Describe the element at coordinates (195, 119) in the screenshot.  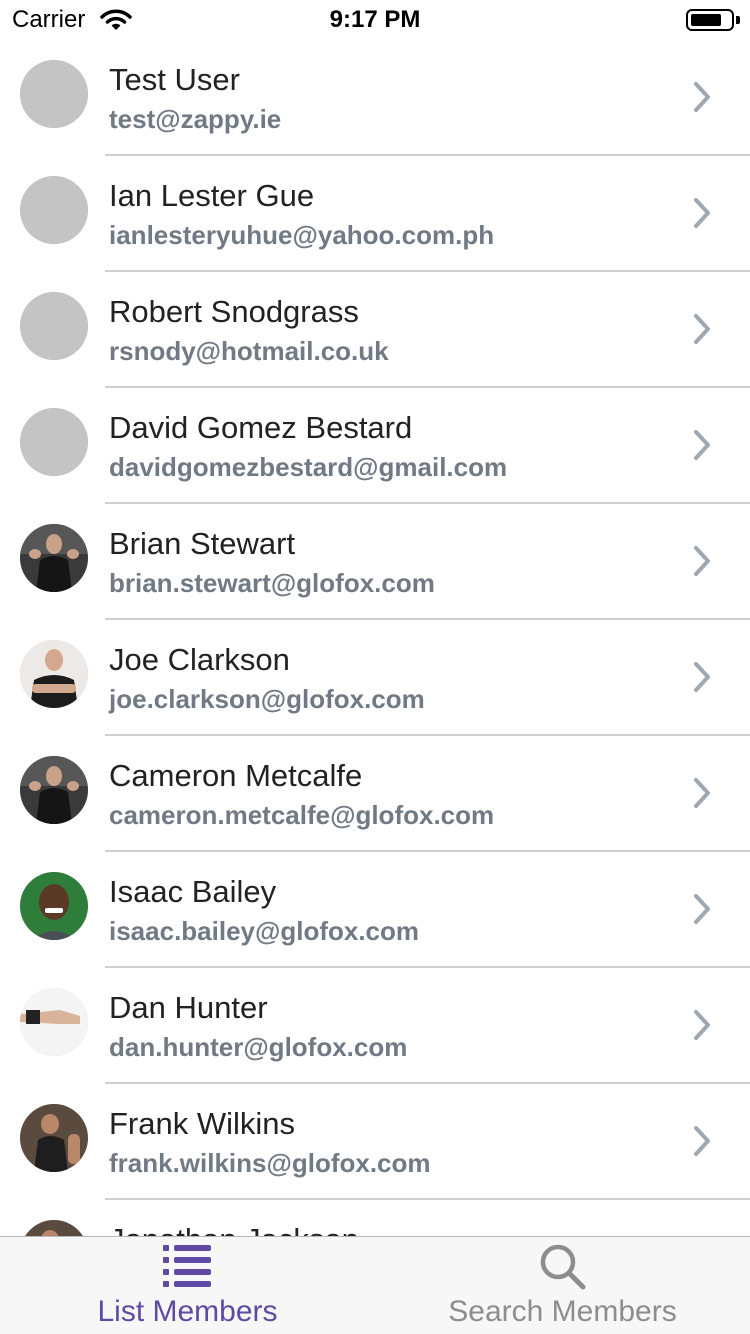
I see `member-email: test@zappy.ie` at that location.